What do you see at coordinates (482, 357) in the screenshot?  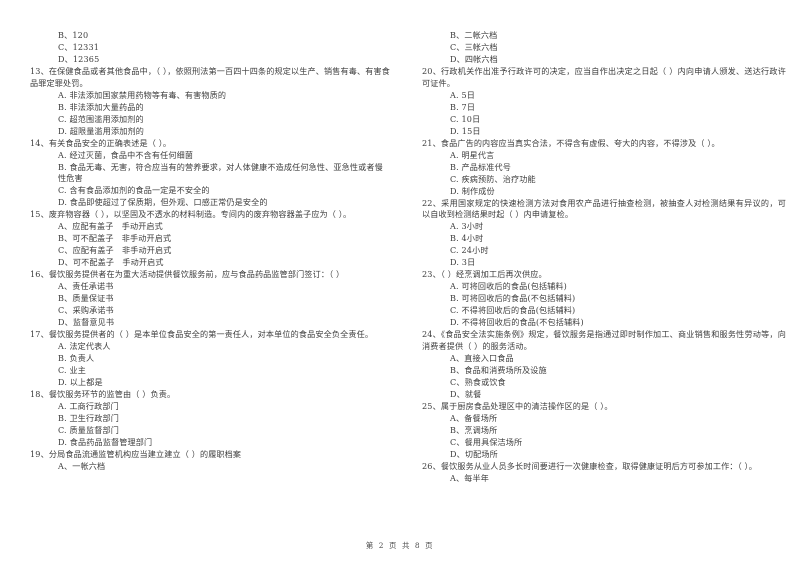 I see `list-item: A、直接入口食品` at bounding box center [482, 357].